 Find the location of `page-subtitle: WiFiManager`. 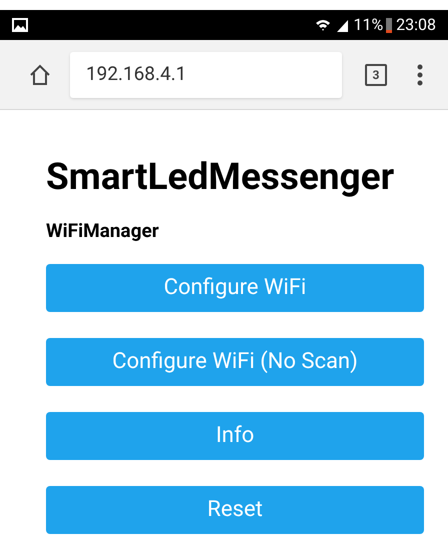

page-subtitle: WiFiManager is located at coordinates (103, 231).